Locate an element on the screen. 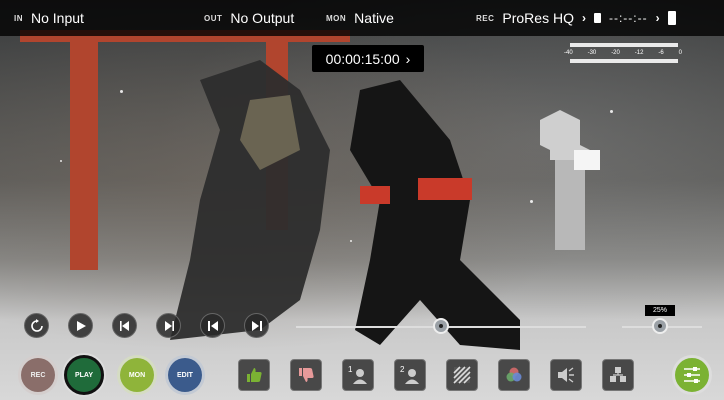 The height and width of the screenshot is (400, 724). play-button is located at coordinates (80, 325).